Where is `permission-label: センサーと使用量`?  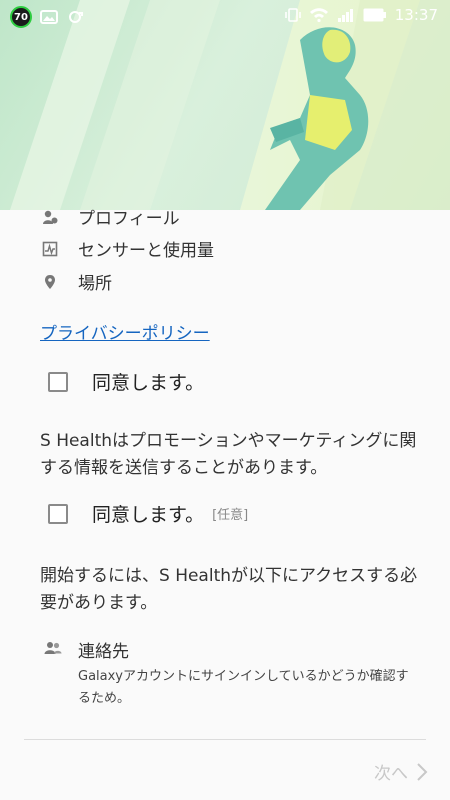
permission-label: センサーと使用量 is located at coordinates (146, 251).